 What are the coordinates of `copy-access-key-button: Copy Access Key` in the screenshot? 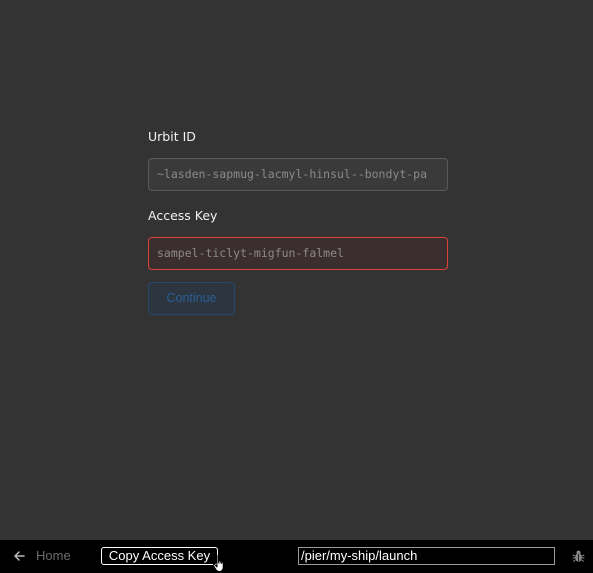 It's located at (159, 556).